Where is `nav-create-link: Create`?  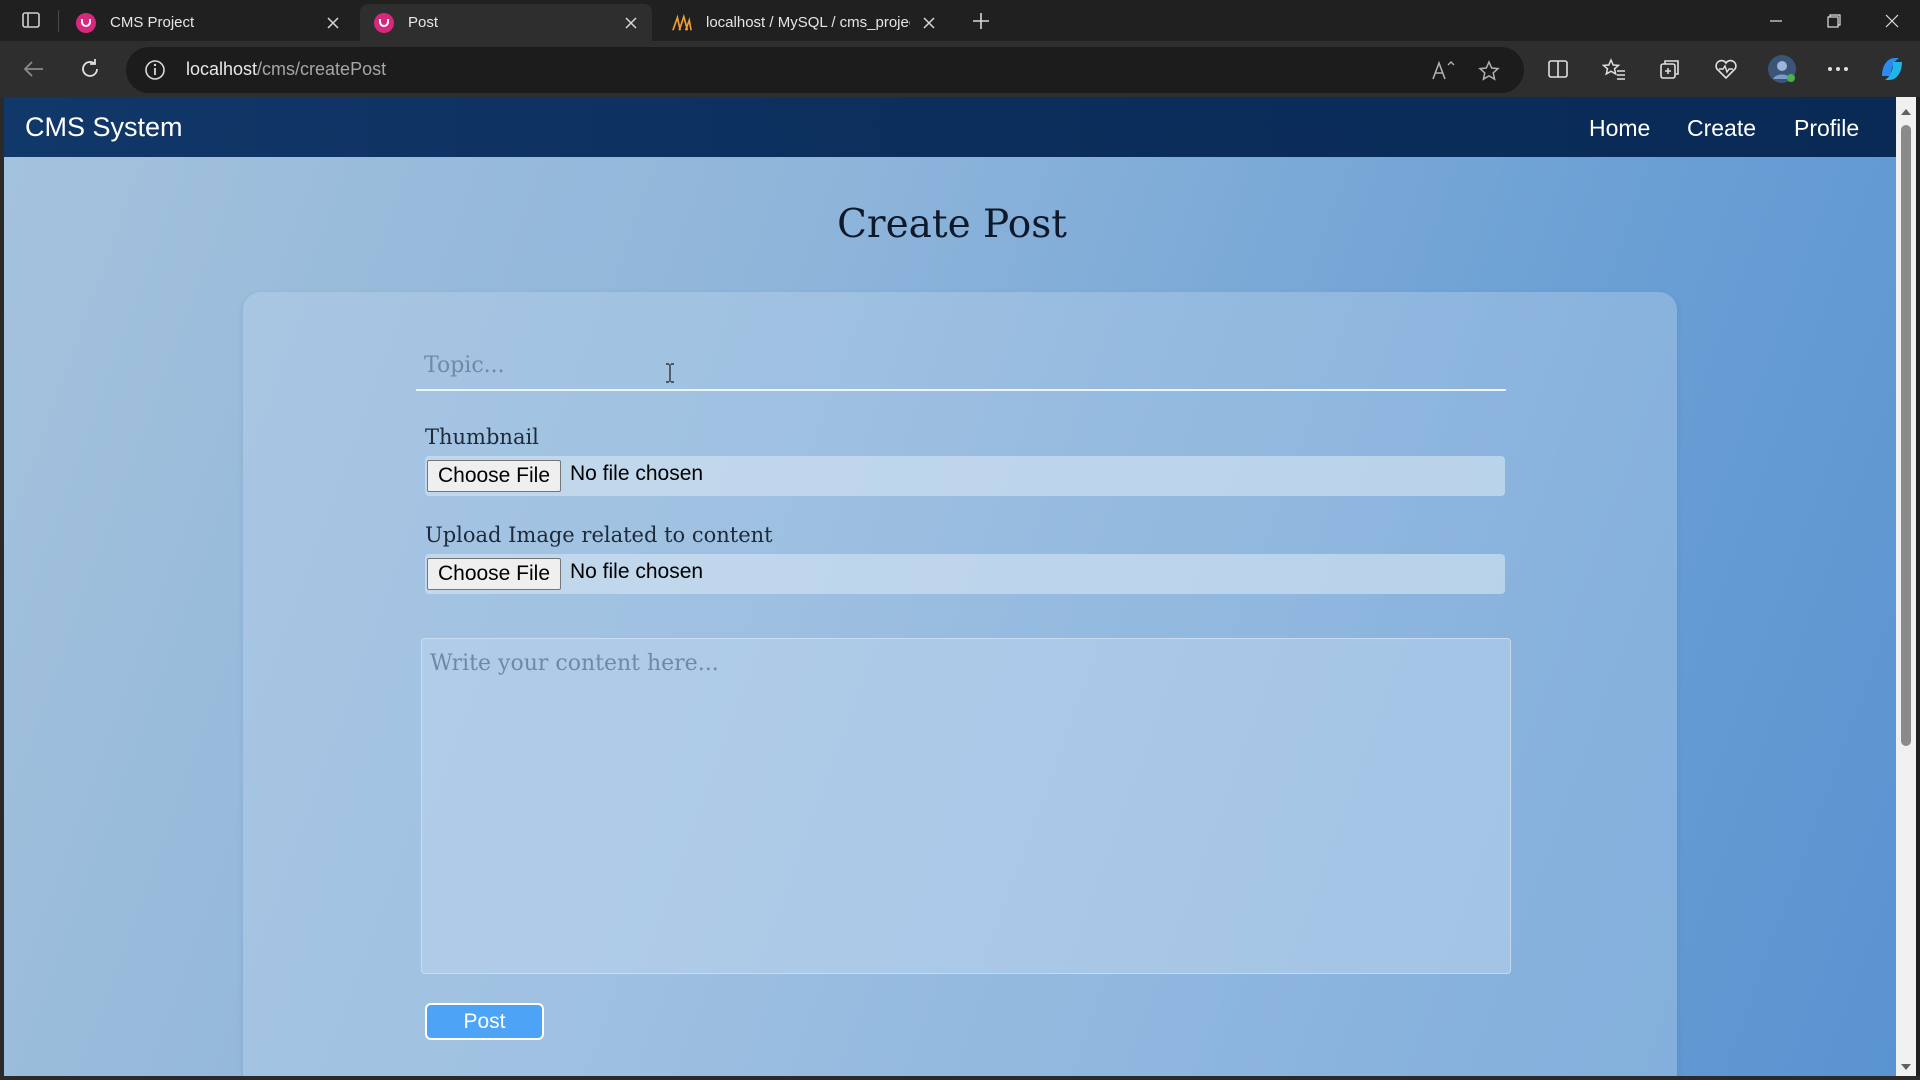
nav-create-link: Create is located at coordinates (1721, 128).